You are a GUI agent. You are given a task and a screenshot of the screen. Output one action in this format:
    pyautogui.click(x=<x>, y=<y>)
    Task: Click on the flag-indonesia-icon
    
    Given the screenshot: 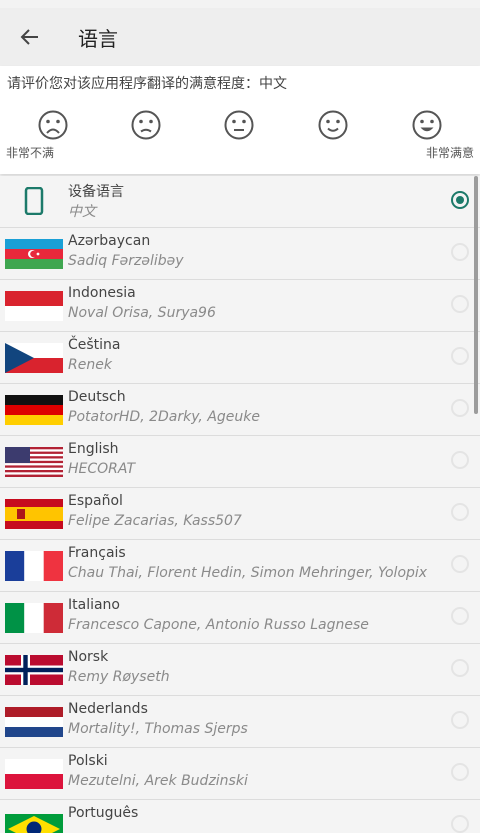 What is the action you would take?
    pyautogui.click(x=34, y=306)
    